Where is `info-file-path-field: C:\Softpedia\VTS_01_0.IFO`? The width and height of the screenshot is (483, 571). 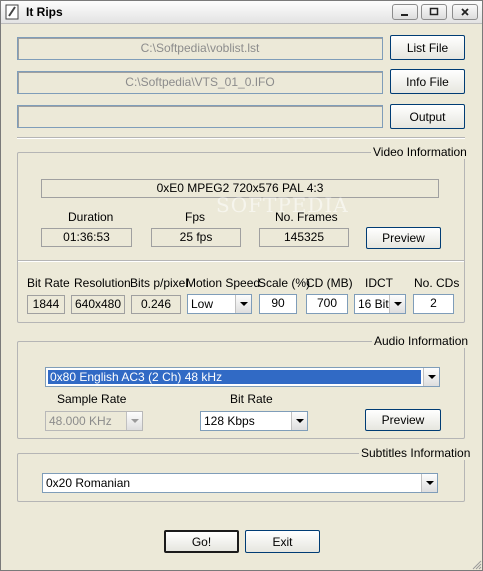 info-file-path-field: C:\Softpedia\VTS_01_0.IFO is located at coordinates (200, 82).